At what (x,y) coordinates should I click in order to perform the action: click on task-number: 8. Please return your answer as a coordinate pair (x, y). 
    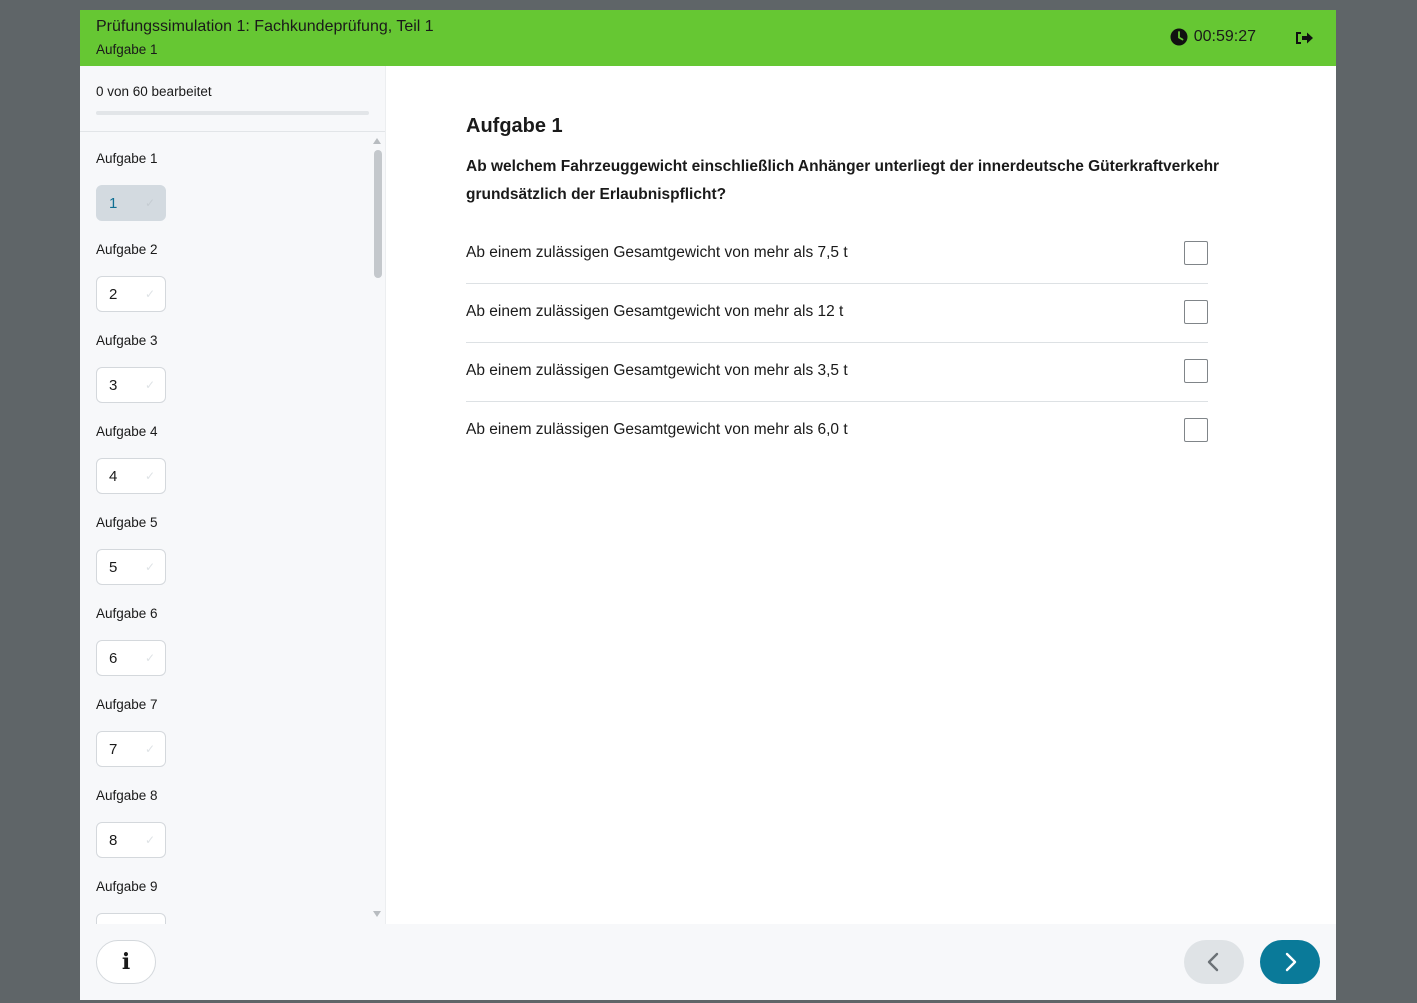
    Looking at the image, I should click on (113, 840).